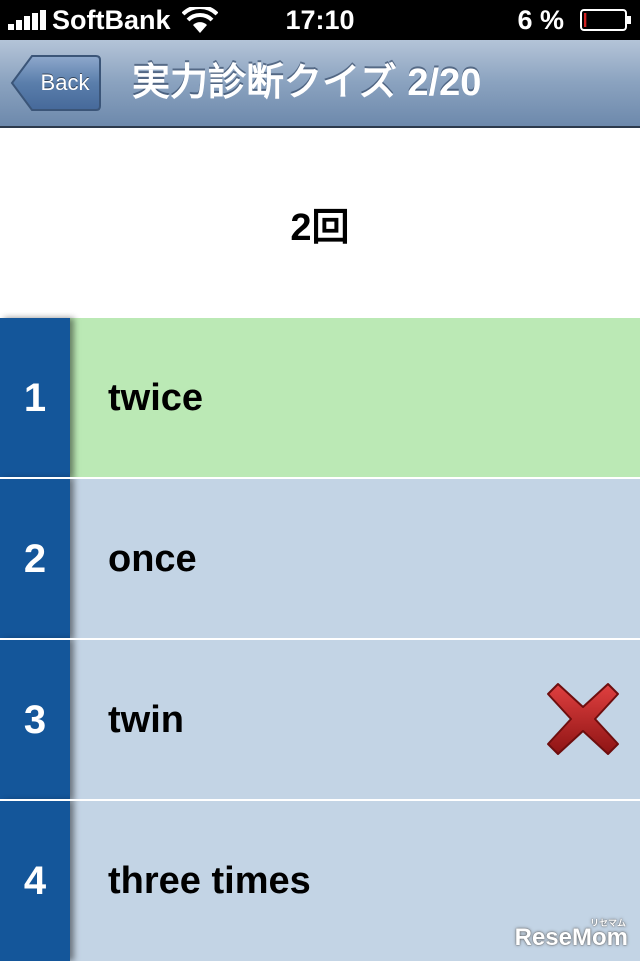 The height and width of the screenshot is (961, 640). What do you see at coordinates (35, 880) in the screenshot?
I see `answer-number: 4` at bounding box center [35, 880].